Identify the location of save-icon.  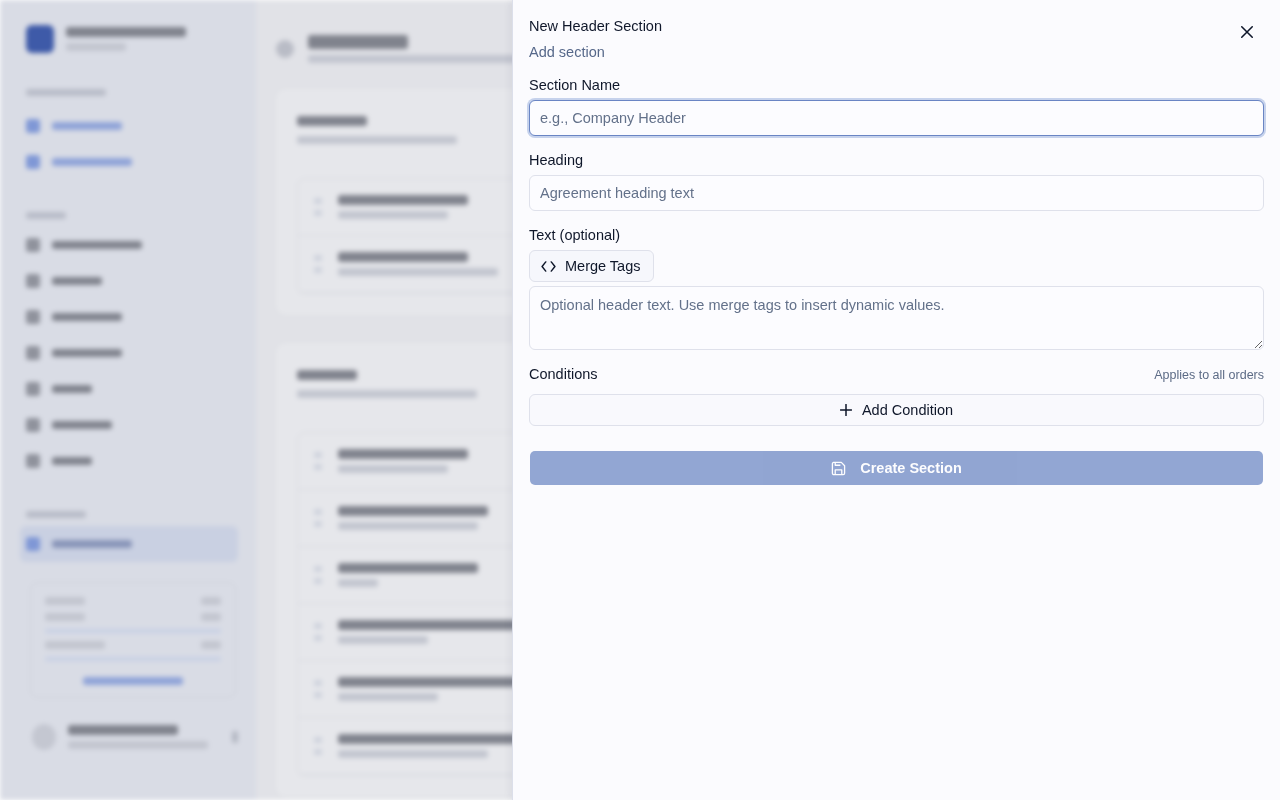
(839, 468).